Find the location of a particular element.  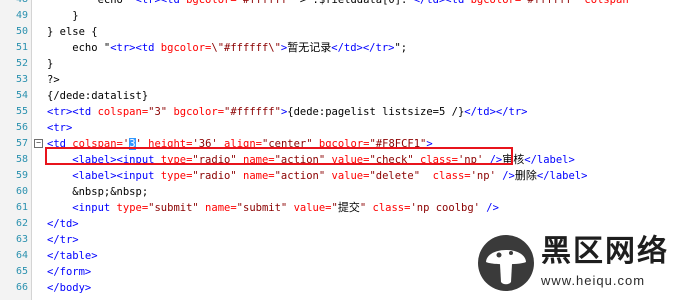

code-token: </td></tr> is located at coordinates (496, 112).